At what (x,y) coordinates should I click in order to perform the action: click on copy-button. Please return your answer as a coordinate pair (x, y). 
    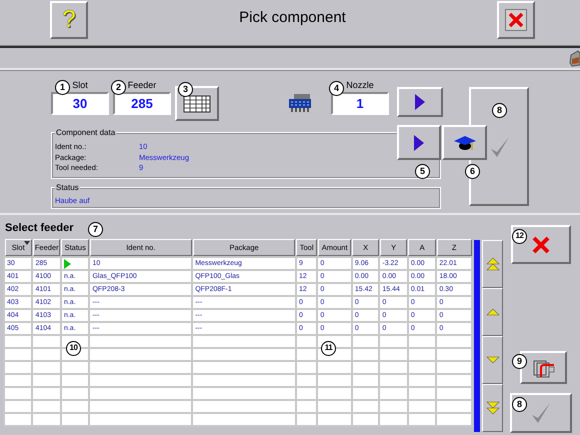
    Looking at the image, I should click on (543, 367).